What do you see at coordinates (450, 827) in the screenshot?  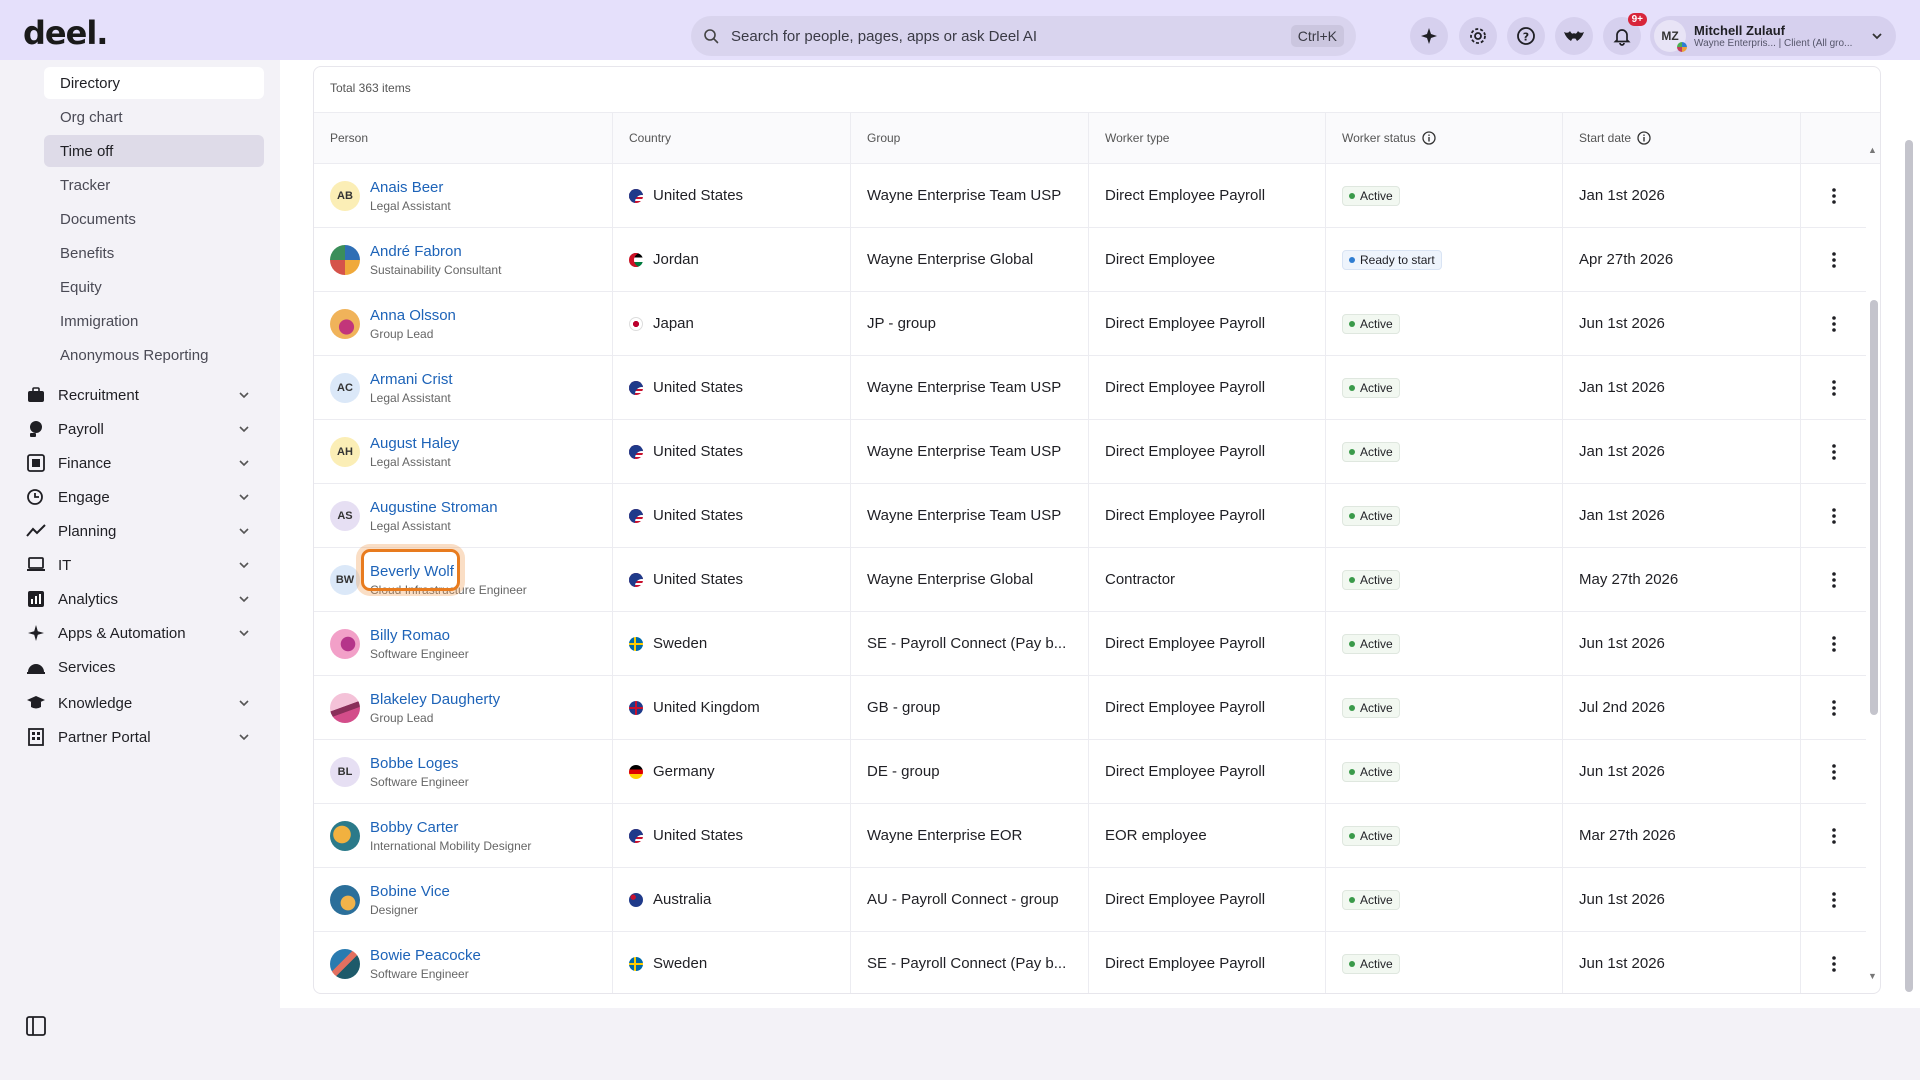 I see `person-name-link: Bobby Carter` at bounding box center [450, 827].